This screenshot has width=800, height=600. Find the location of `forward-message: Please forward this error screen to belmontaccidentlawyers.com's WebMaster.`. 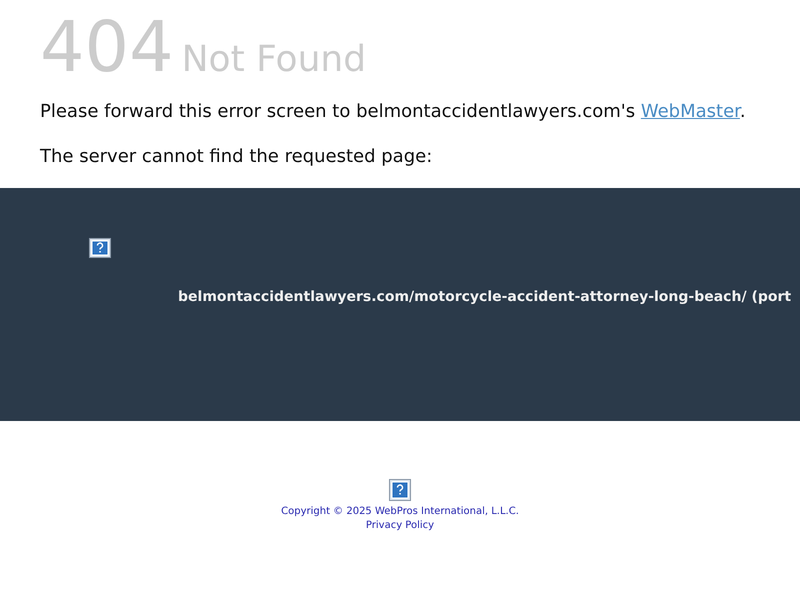

forward-message: Please forward this error screen to belmontaccidentlawyers.com's WebMaster. is located at coordinates (393, 112).